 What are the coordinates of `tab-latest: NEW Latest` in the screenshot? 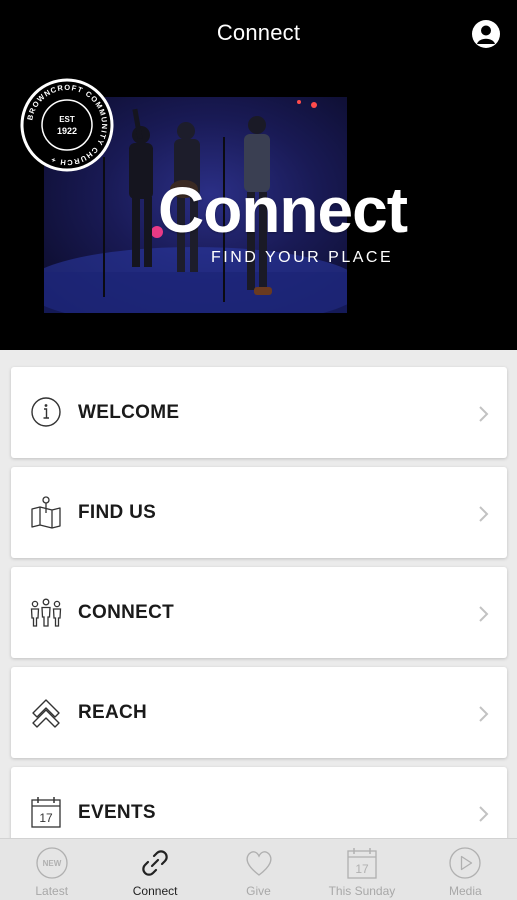 It's located at (51, 869).